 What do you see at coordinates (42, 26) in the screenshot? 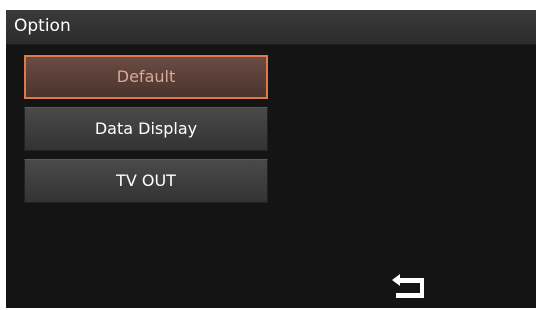
I see `page-title: Option` at bounding box center [42, 26].